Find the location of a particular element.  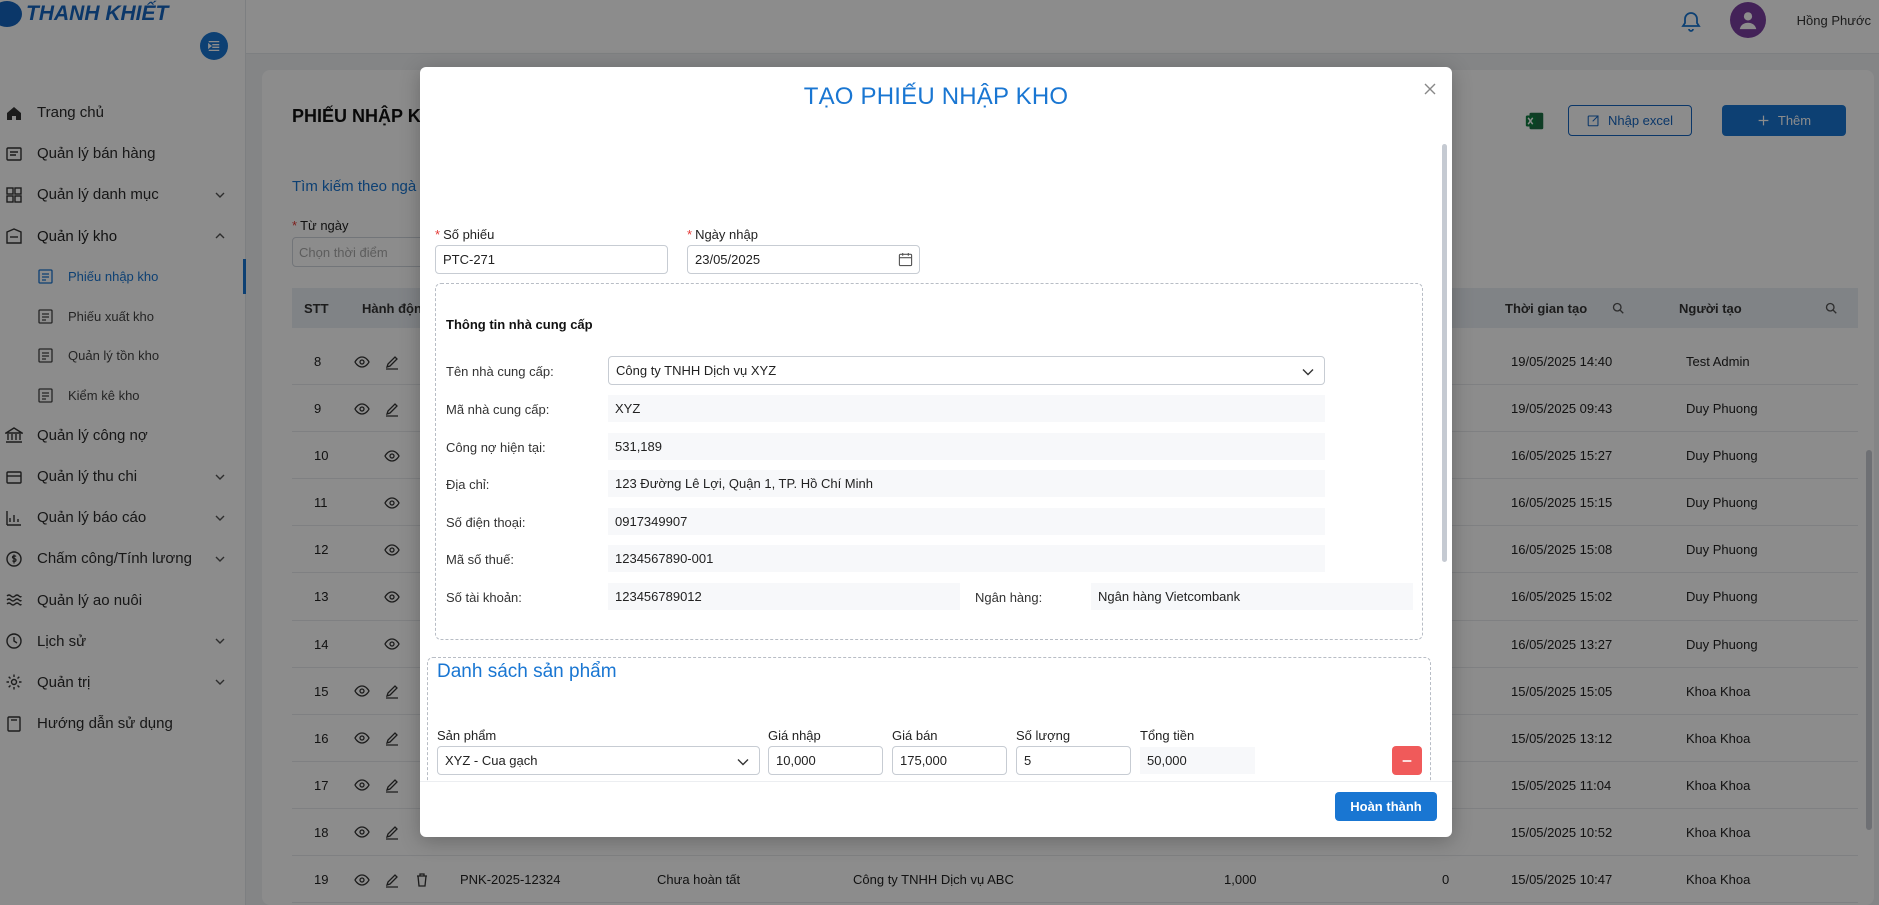

col-sale-price-label: Giá bán is located at coordinates (915, 735).